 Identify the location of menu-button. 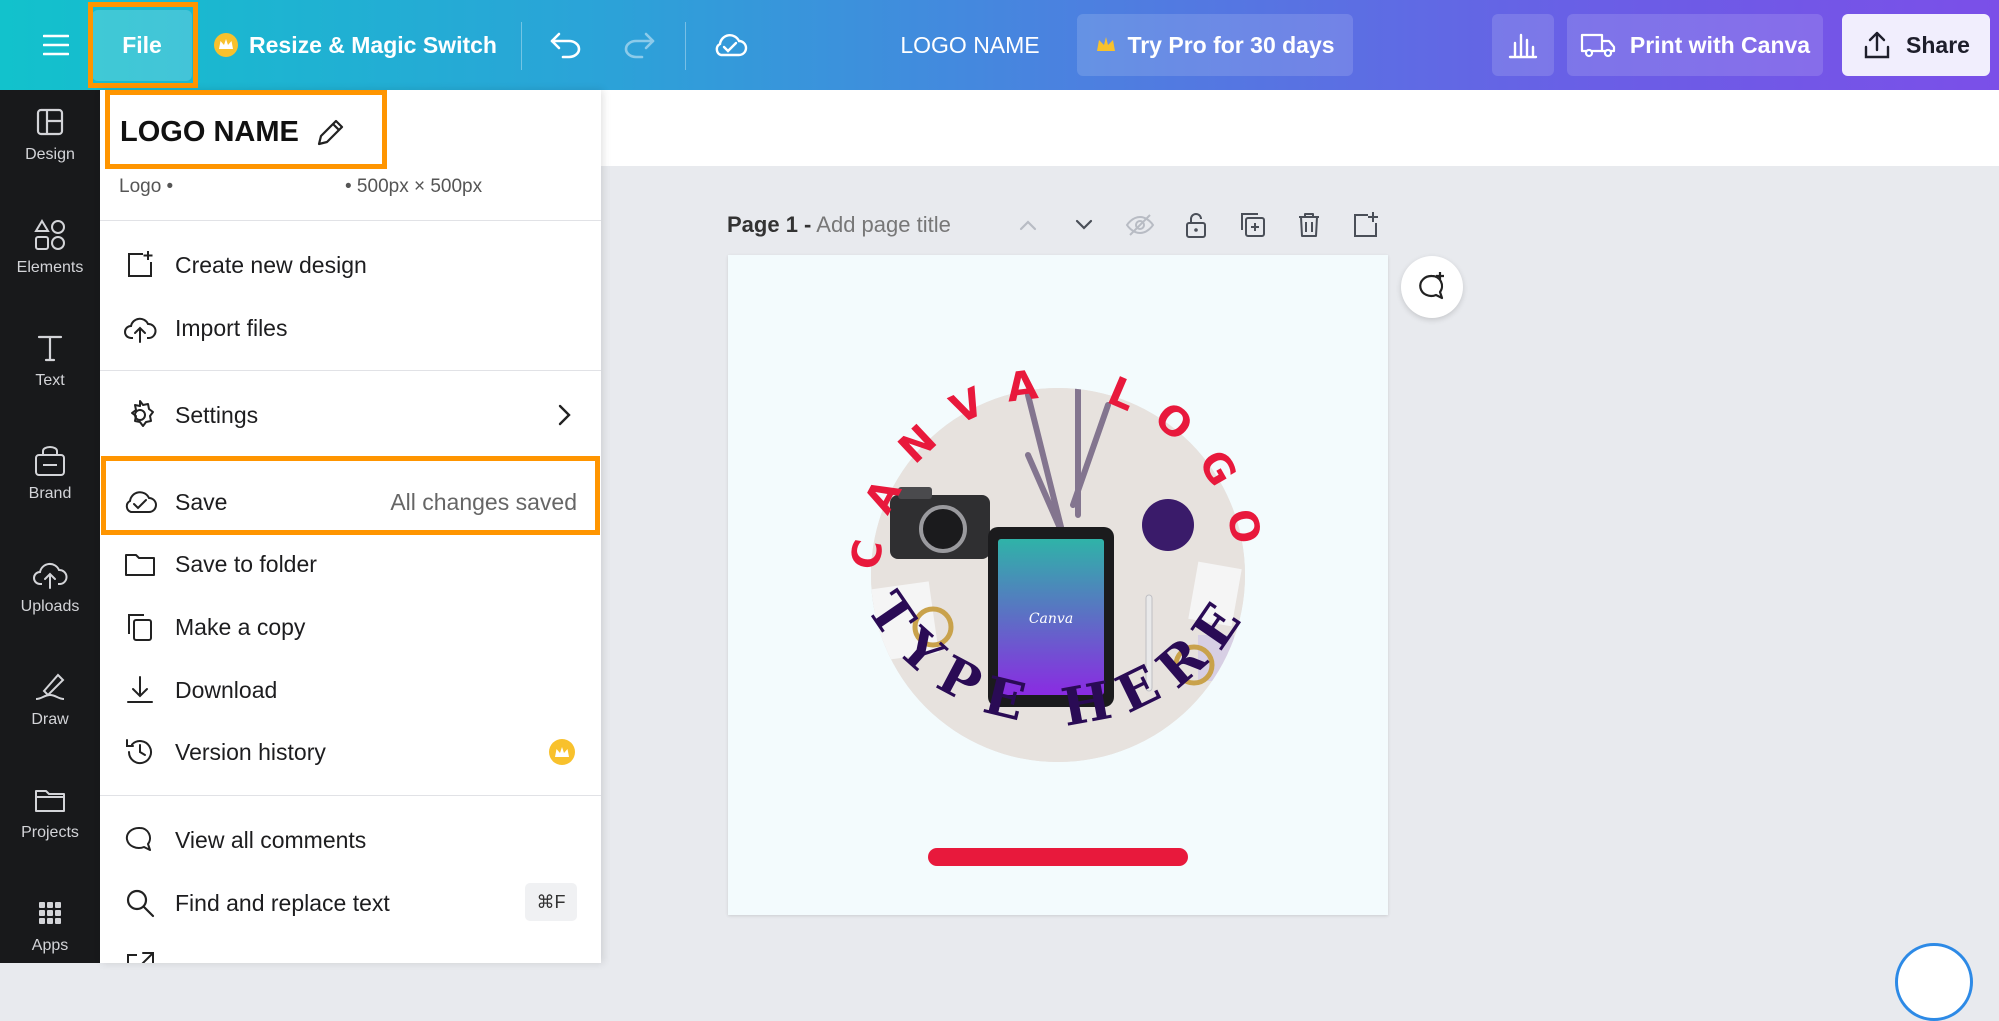
(56, 45).